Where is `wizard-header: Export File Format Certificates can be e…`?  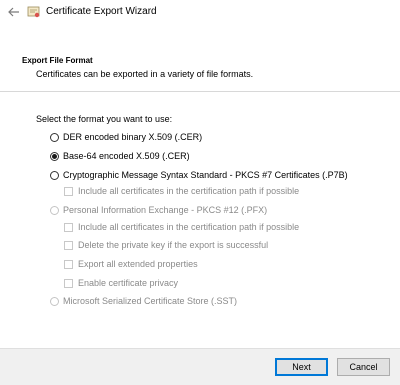
wizard-header: Export File Format Certificates can be e… is located at coordinates (200, 69).